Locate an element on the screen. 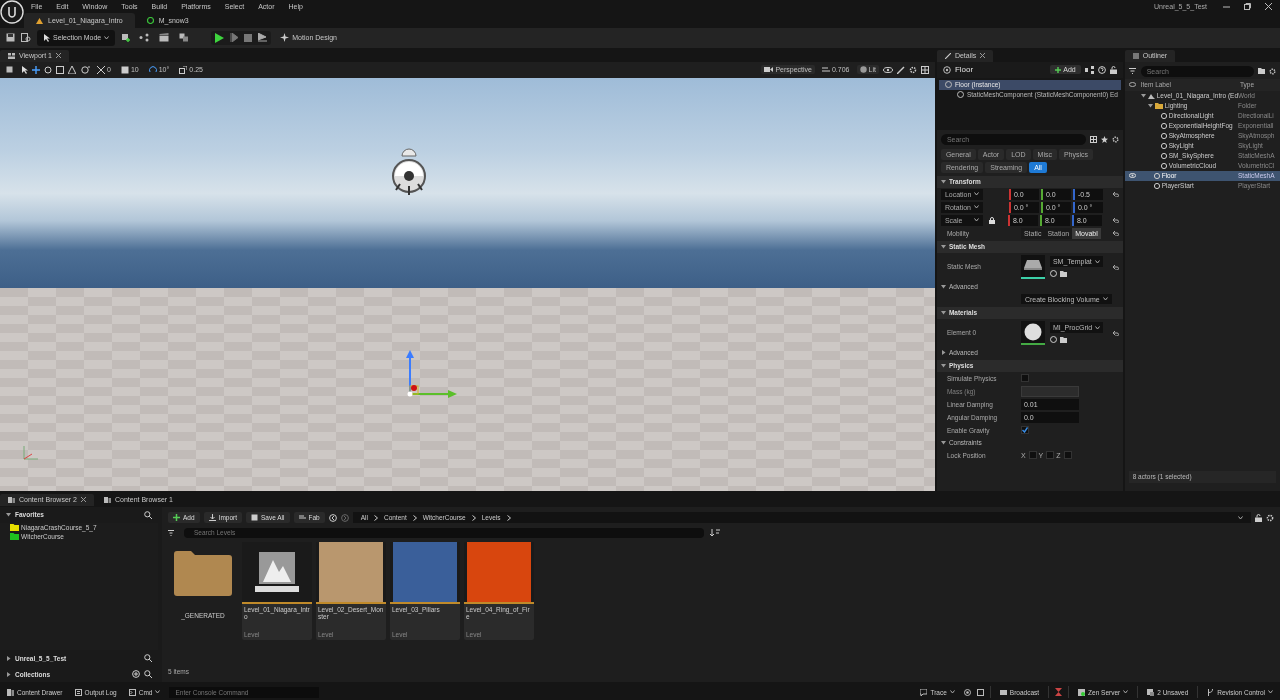 This screenshot has width=1280, height=700. actor-name: Floor is located at coordinates (964, 70).